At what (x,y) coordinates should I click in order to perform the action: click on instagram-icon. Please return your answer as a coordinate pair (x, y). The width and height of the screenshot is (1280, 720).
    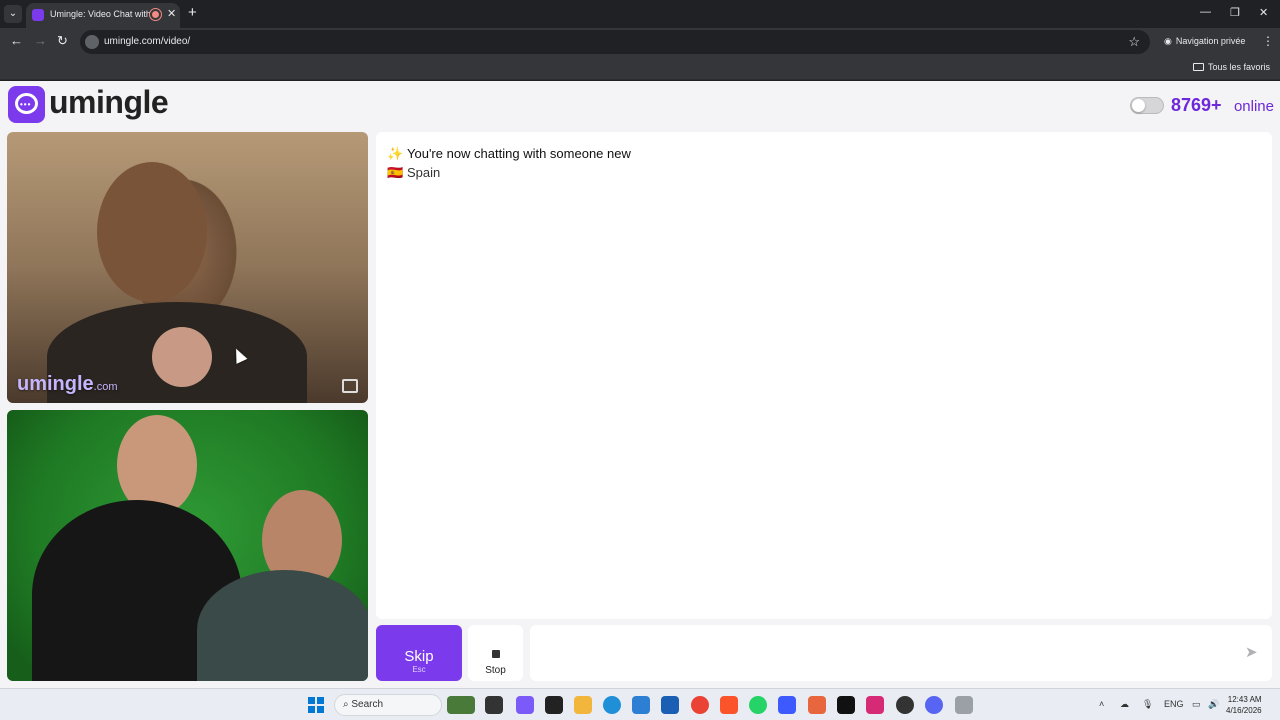
    Looking at the image, I should click on (875, 705).